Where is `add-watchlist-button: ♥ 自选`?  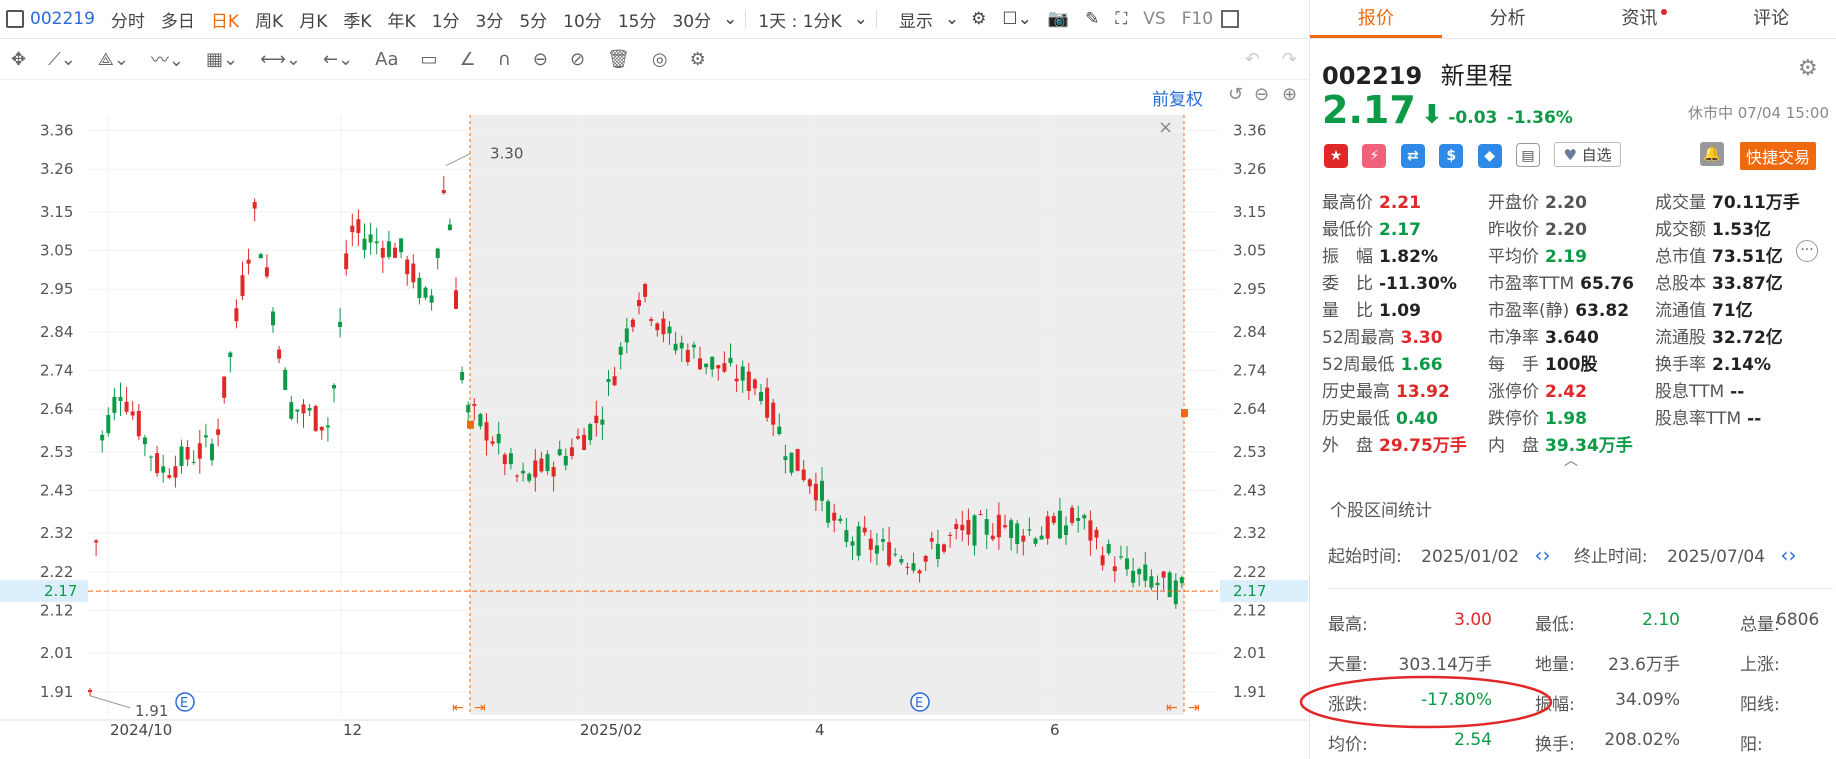 add-watchlist-button: ♥ 自选 is located at coordinates (1587, 154).